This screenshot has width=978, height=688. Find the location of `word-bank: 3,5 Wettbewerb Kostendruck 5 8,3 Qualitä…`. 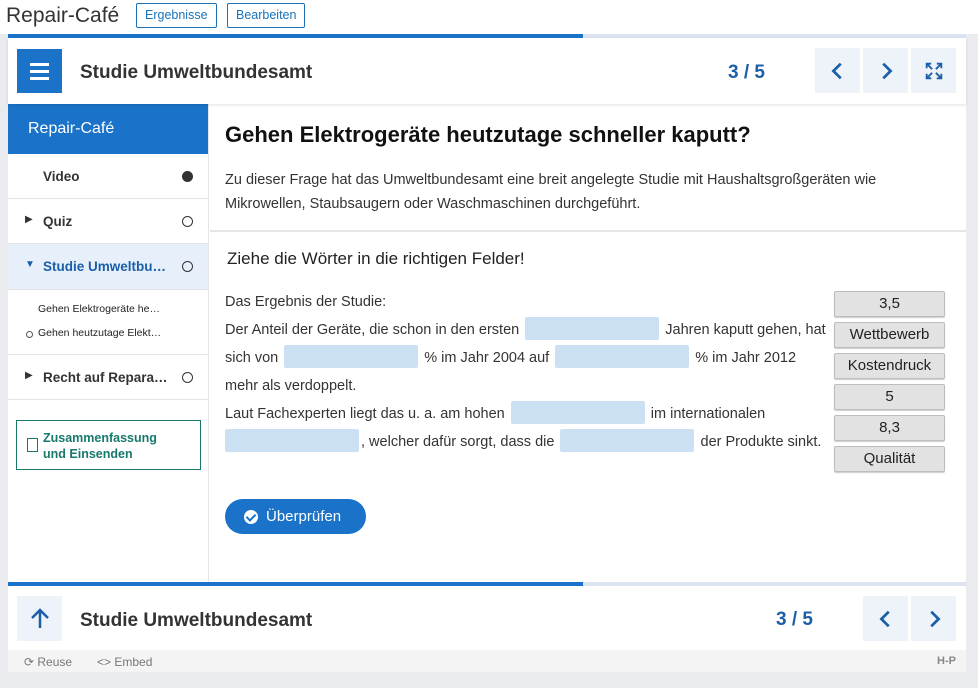

word-bank: 3,5 Wettbewerb Kostendruck 5 8,3 Qualitä… is located at coordinates (889, 384).